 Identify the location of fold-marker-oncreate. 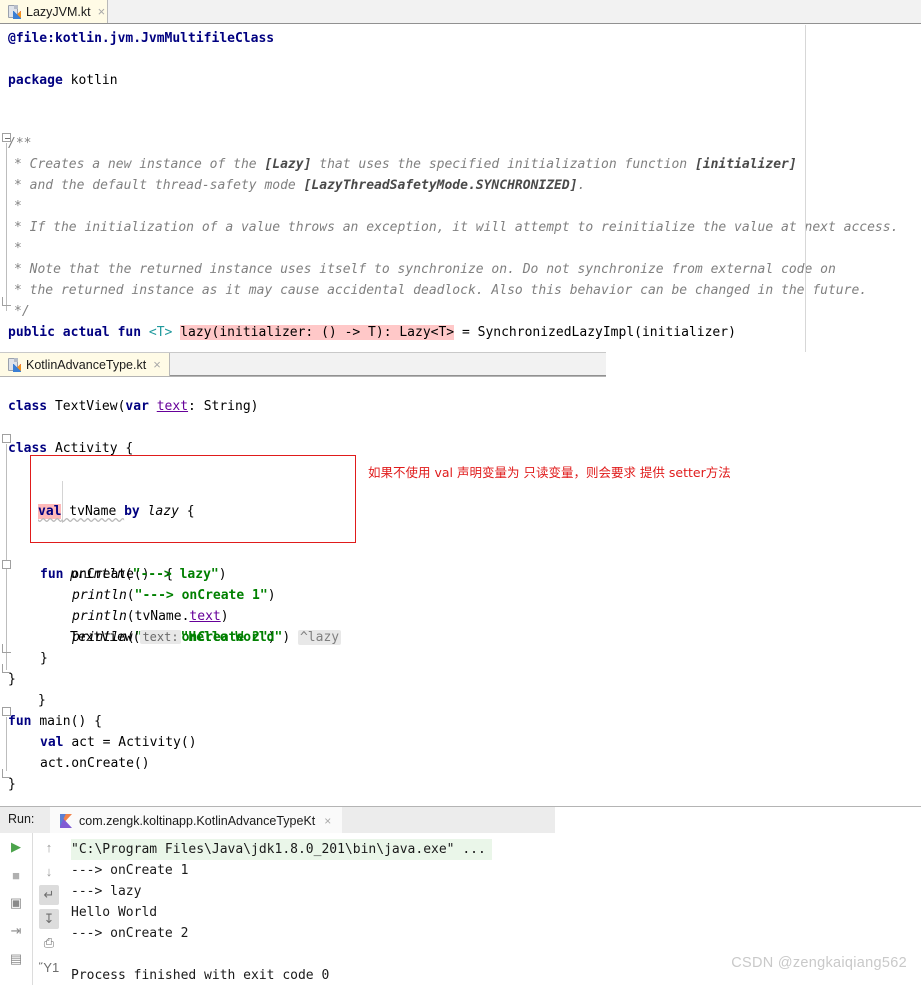
(6, 564).